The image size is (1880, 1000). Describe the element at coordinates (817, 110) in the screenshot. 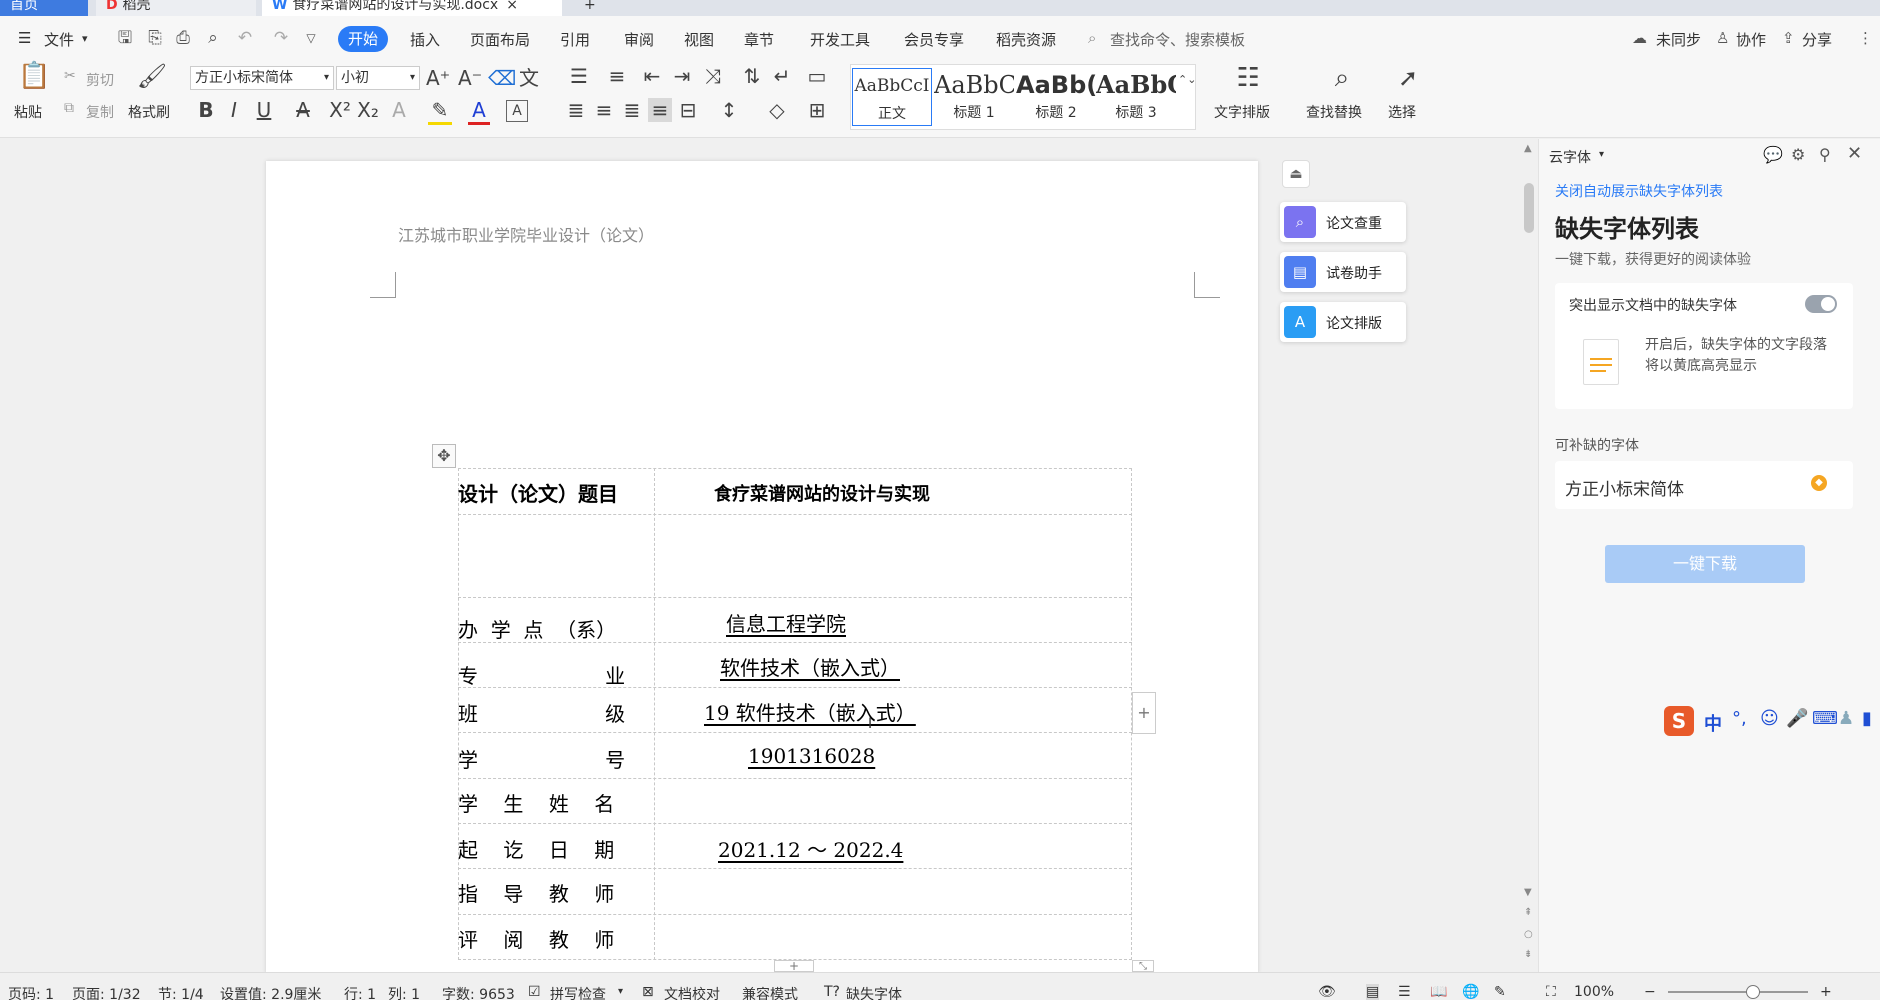

I see `borders-icon: ⊞` at that location.